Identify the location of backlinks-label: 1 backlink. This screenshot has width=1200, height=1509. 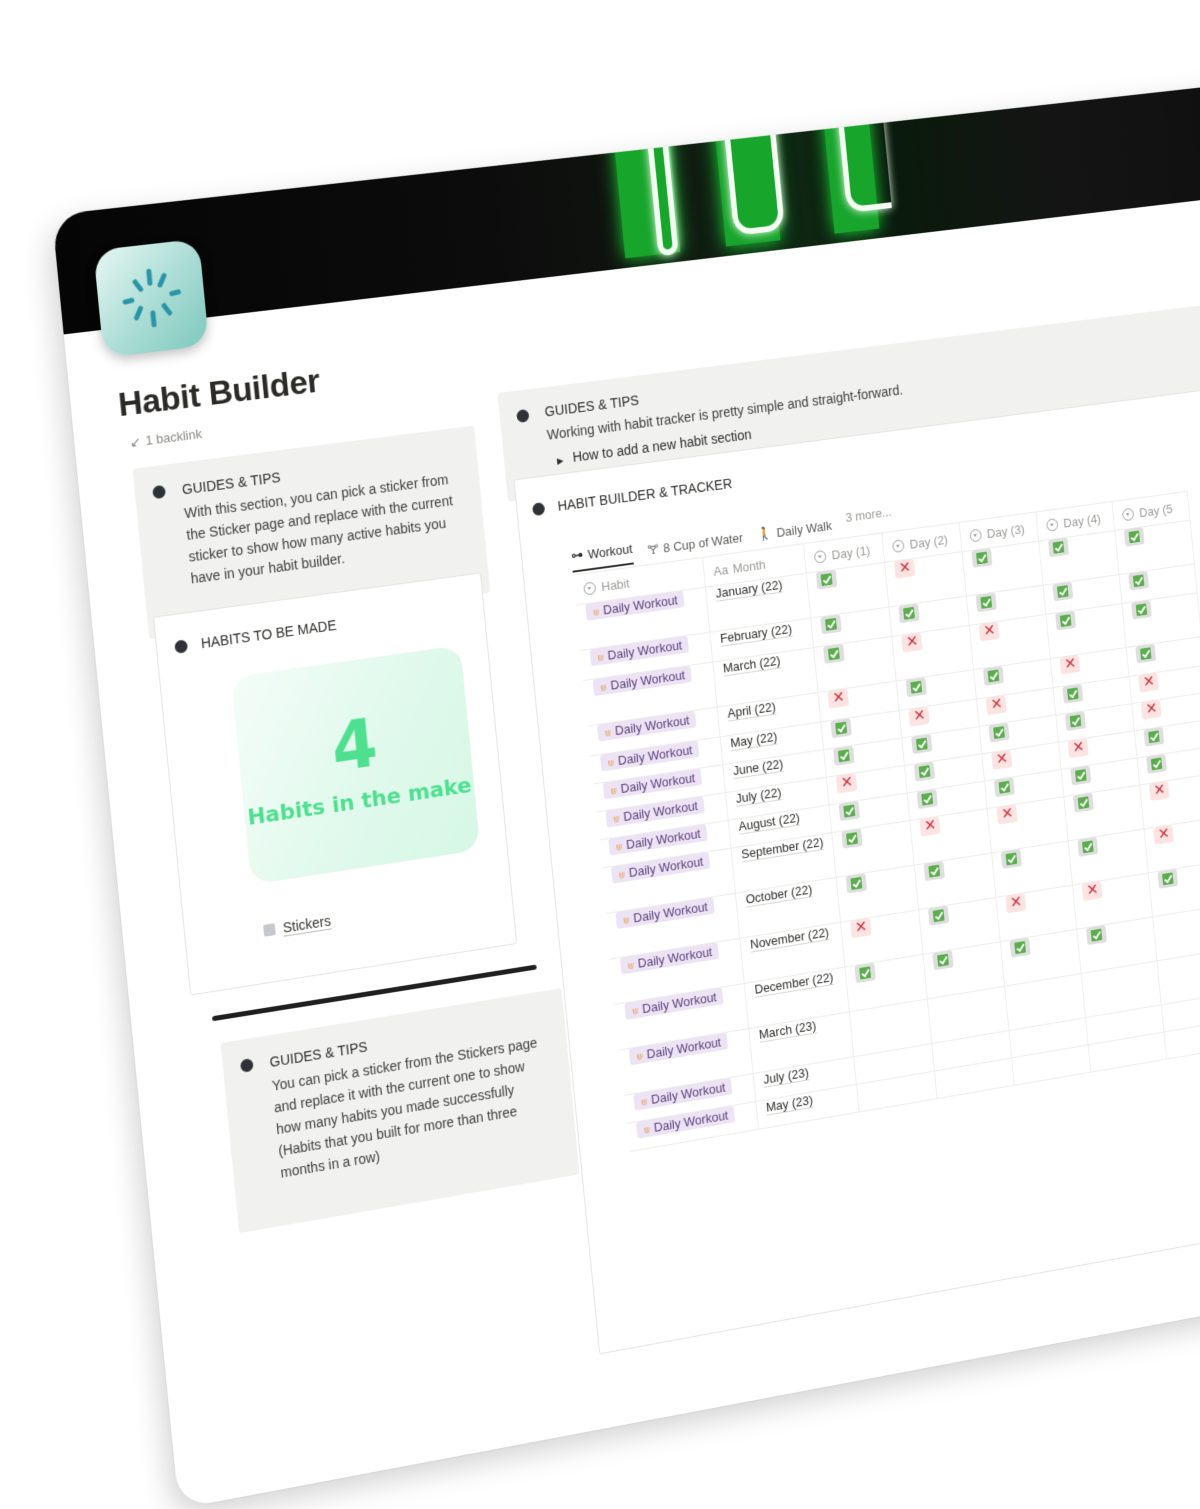
(173, 437).